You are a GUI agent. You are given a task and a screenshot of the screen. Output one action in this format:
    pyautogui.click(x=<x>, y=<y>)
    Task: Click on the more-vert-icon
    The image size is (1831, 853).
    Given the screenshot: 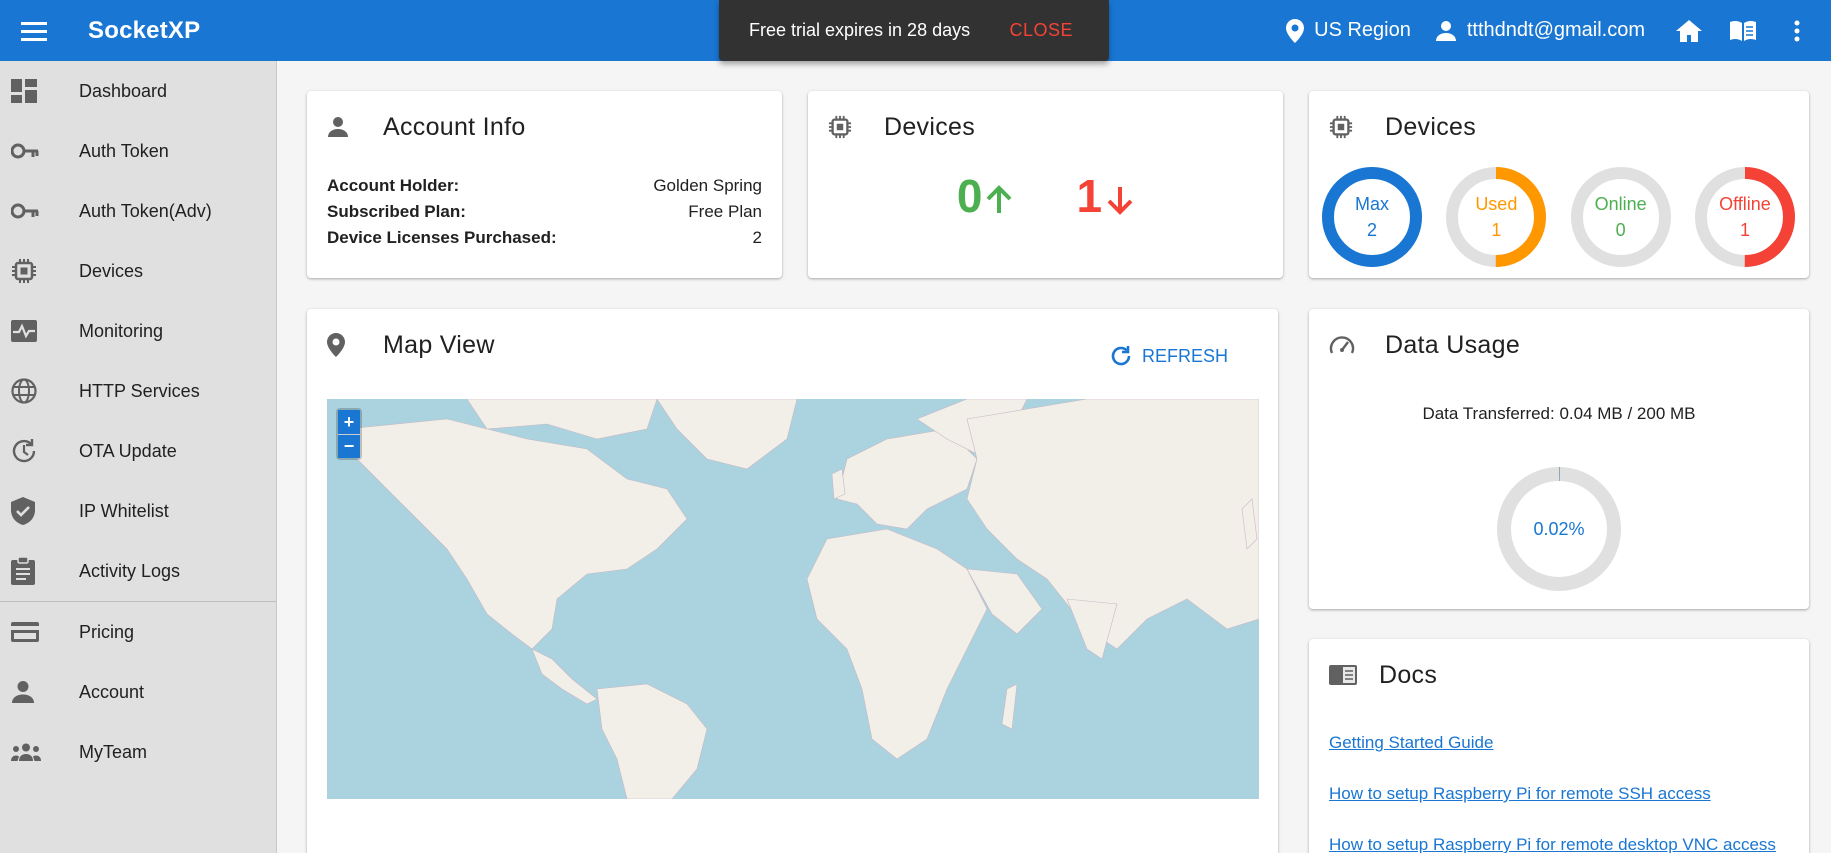 What is the action you would take?
    pyautogui.click(x=1797, y=30)
    